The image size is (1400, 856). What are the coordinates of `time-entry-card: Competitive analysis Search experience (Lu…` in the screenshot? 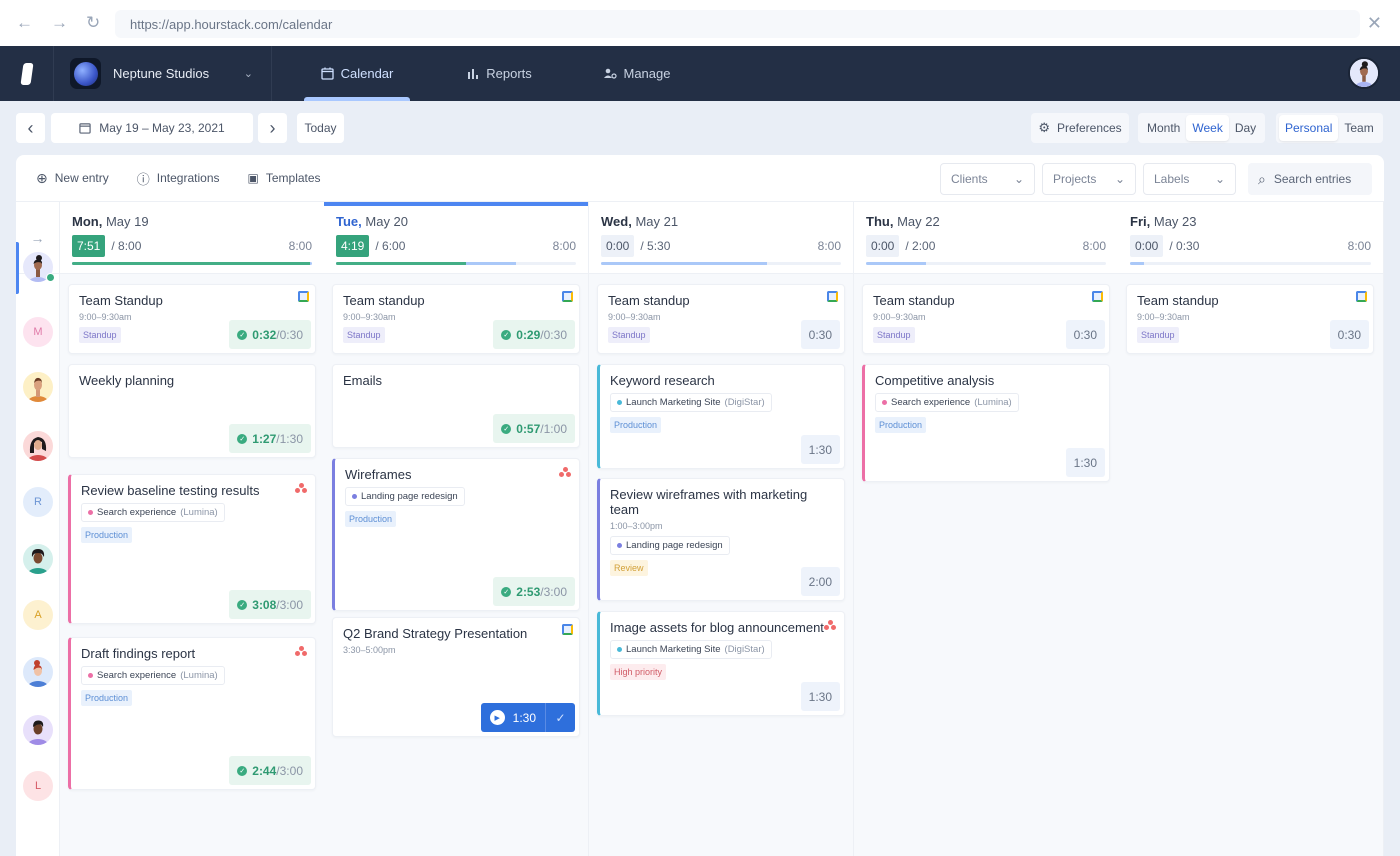 It's located at (986, 423).